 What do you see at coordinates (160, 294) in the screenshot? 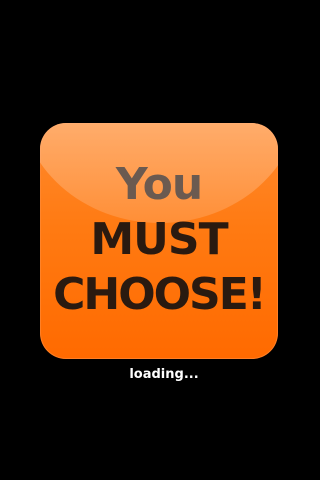
I see `logo-text-choose: CHOOSE!` at bounding box center [160, 294].